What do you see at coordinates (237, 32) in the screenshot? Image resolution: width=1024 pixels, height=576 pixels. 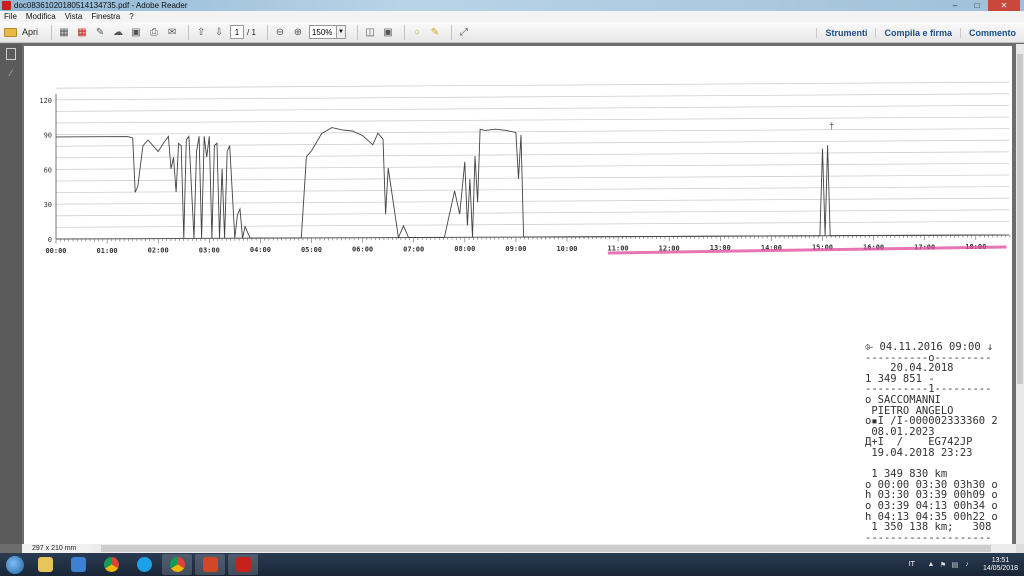 I see `page-number-input: 1` at bounding box center [237, 32].